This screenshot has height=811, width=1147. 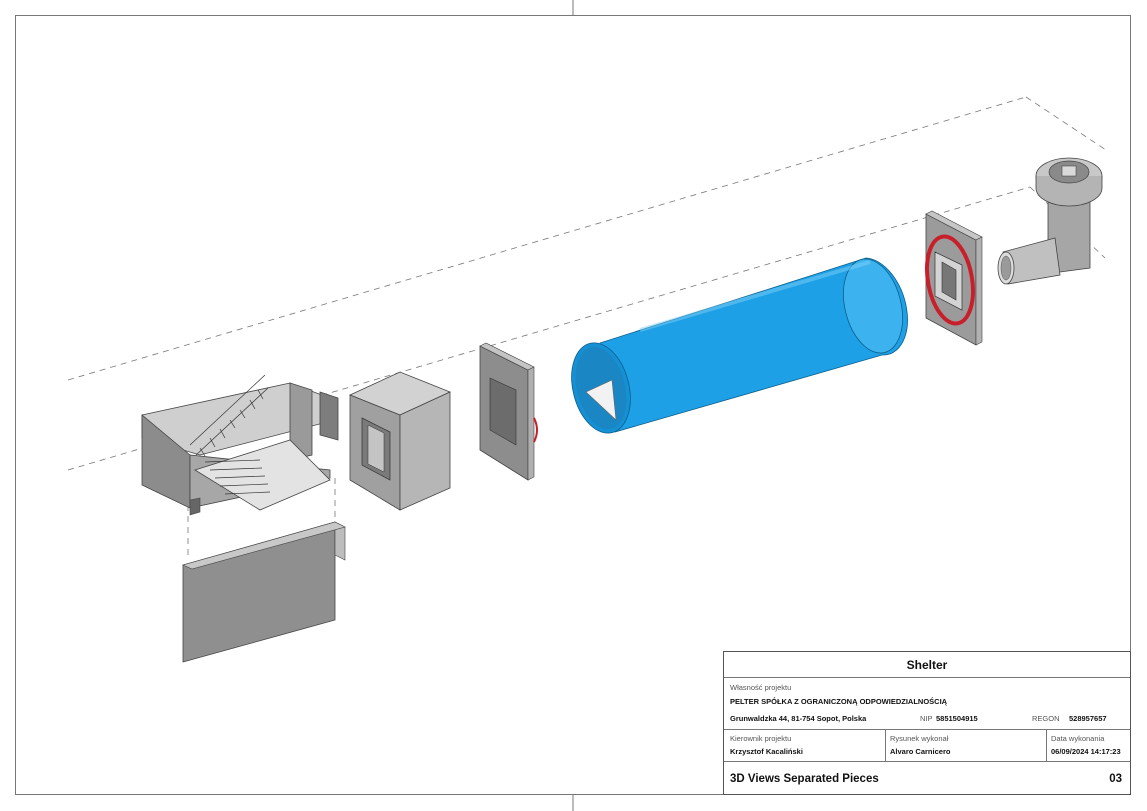 What do you see at coordinates (1078, 738) in the screenshot?
I see `date-label: Data wykonania` at bounding box center [1078, 738].